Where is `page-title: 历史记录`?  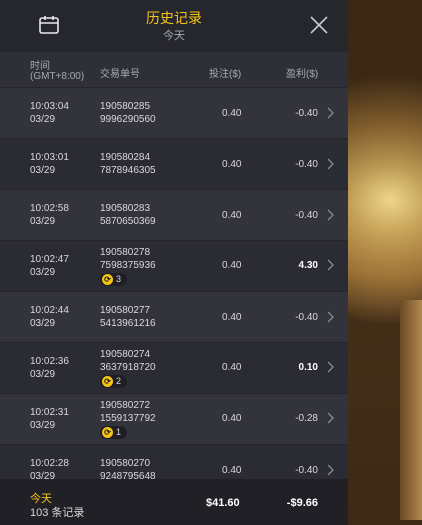 page-title: 历史记录 is located at coordinates (174, 18).